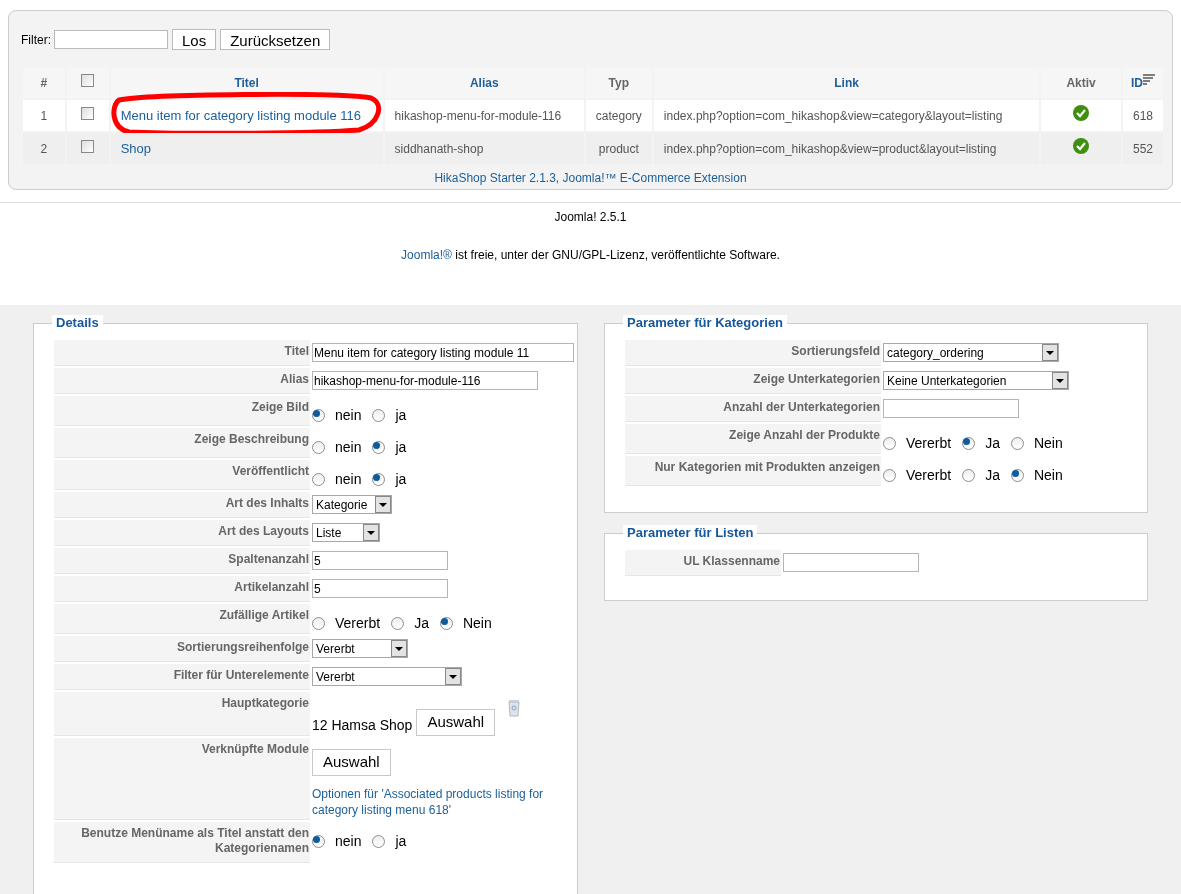  Describe the element at coordinates (182, 443) in the screenshot. I see `field-label: Zeige Beschreibung` at that location.